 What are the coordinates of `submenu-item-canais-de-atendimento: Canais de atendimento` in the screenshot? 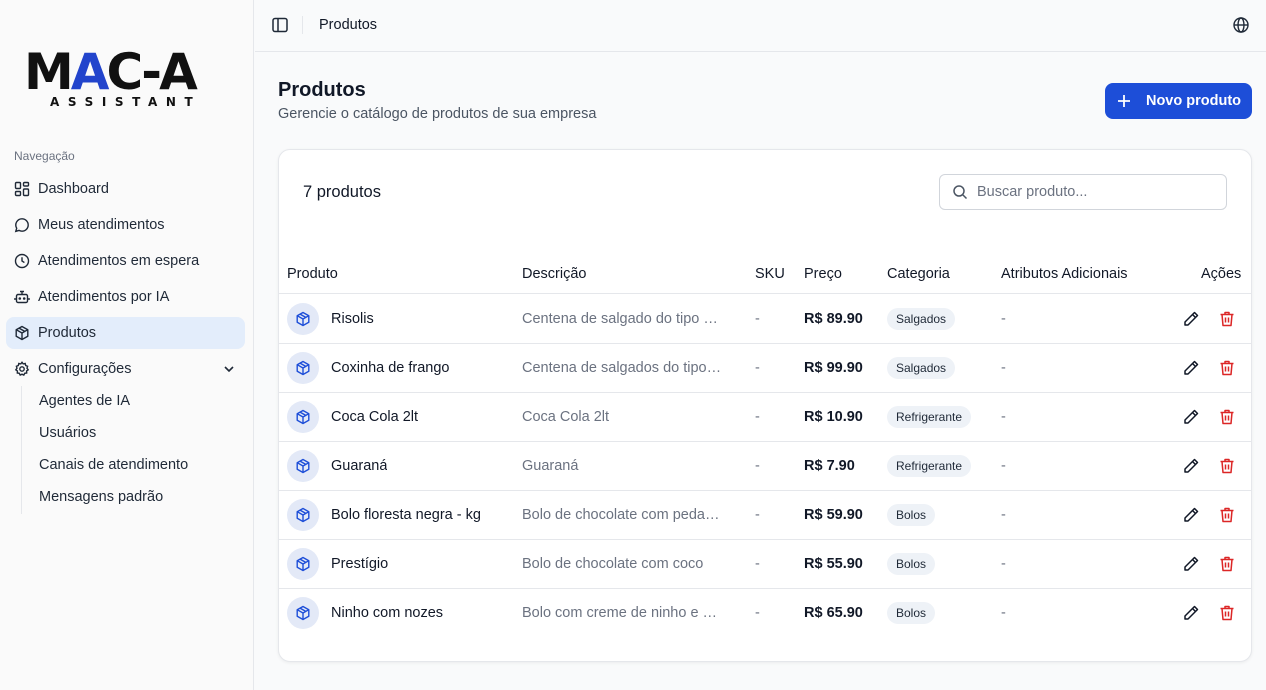 It's located at (113, 465).